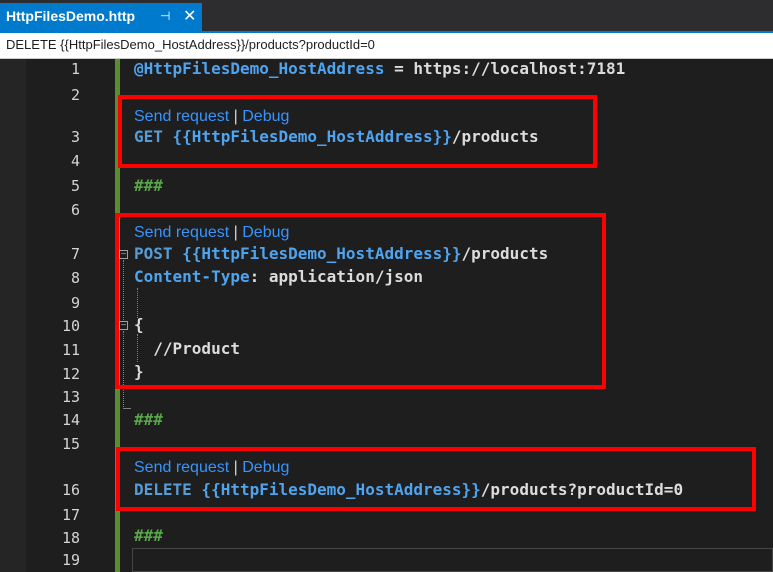  I want to click on line-number: 19, so click(70, 560).